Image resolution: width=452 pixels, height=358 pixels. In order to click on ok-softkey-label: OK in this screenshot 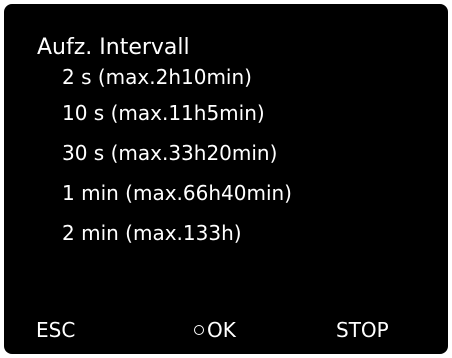, I will do `click(221, 330)`.